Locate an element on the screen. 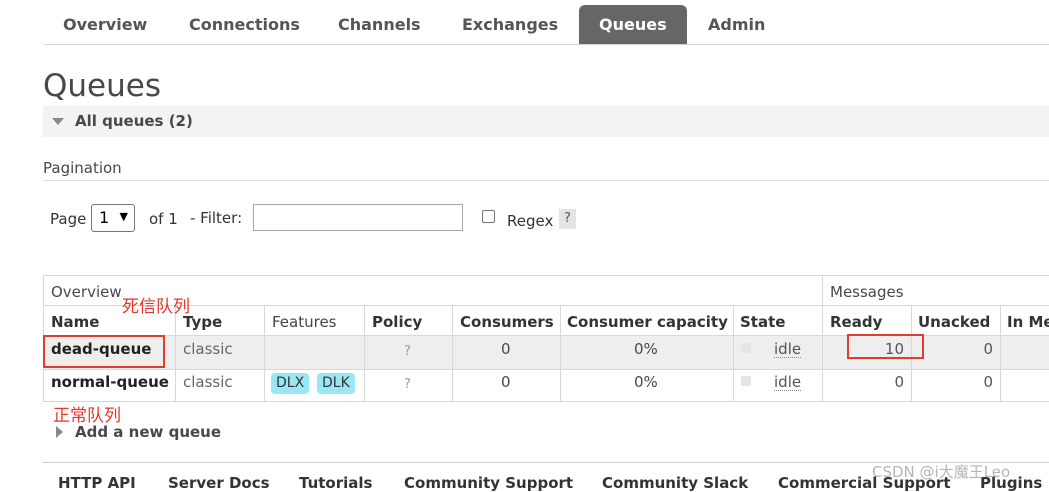 The height and width of the screenshot is (492, 1049). footer-link-http-api: HTTP API is located at coordinates (97, 483).